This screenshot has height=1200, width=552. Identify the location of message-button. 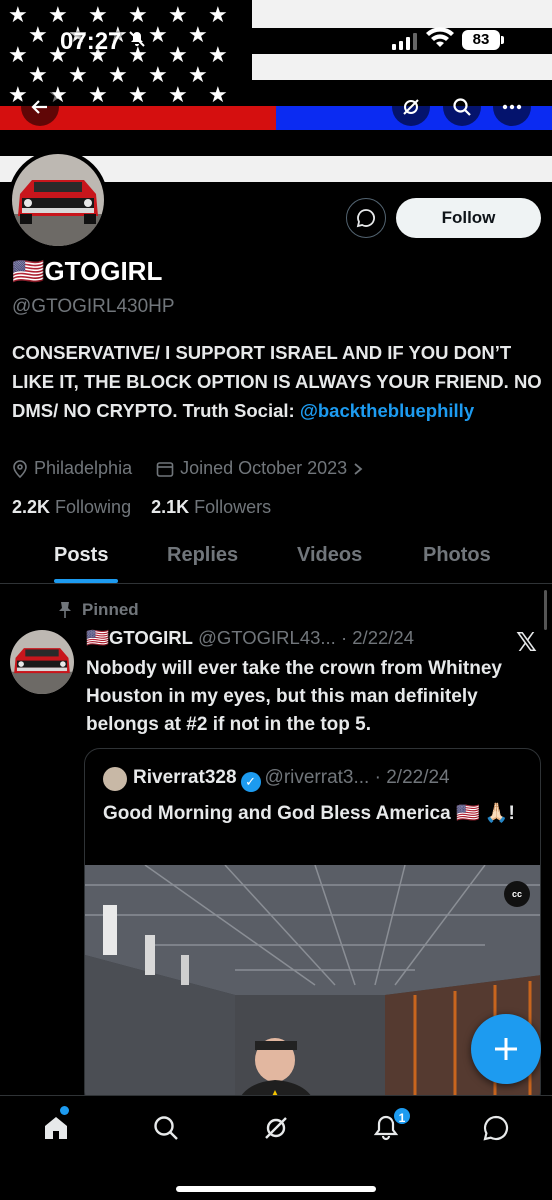
(366, 218).